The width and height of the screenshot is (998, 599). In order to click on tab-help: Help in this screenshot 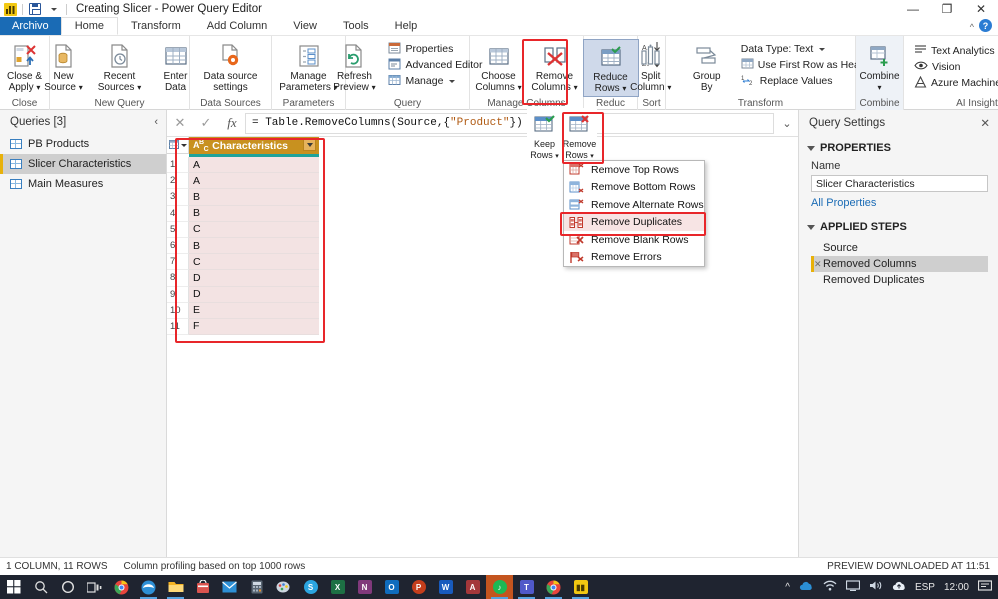, I will do `click(406, 26)`.